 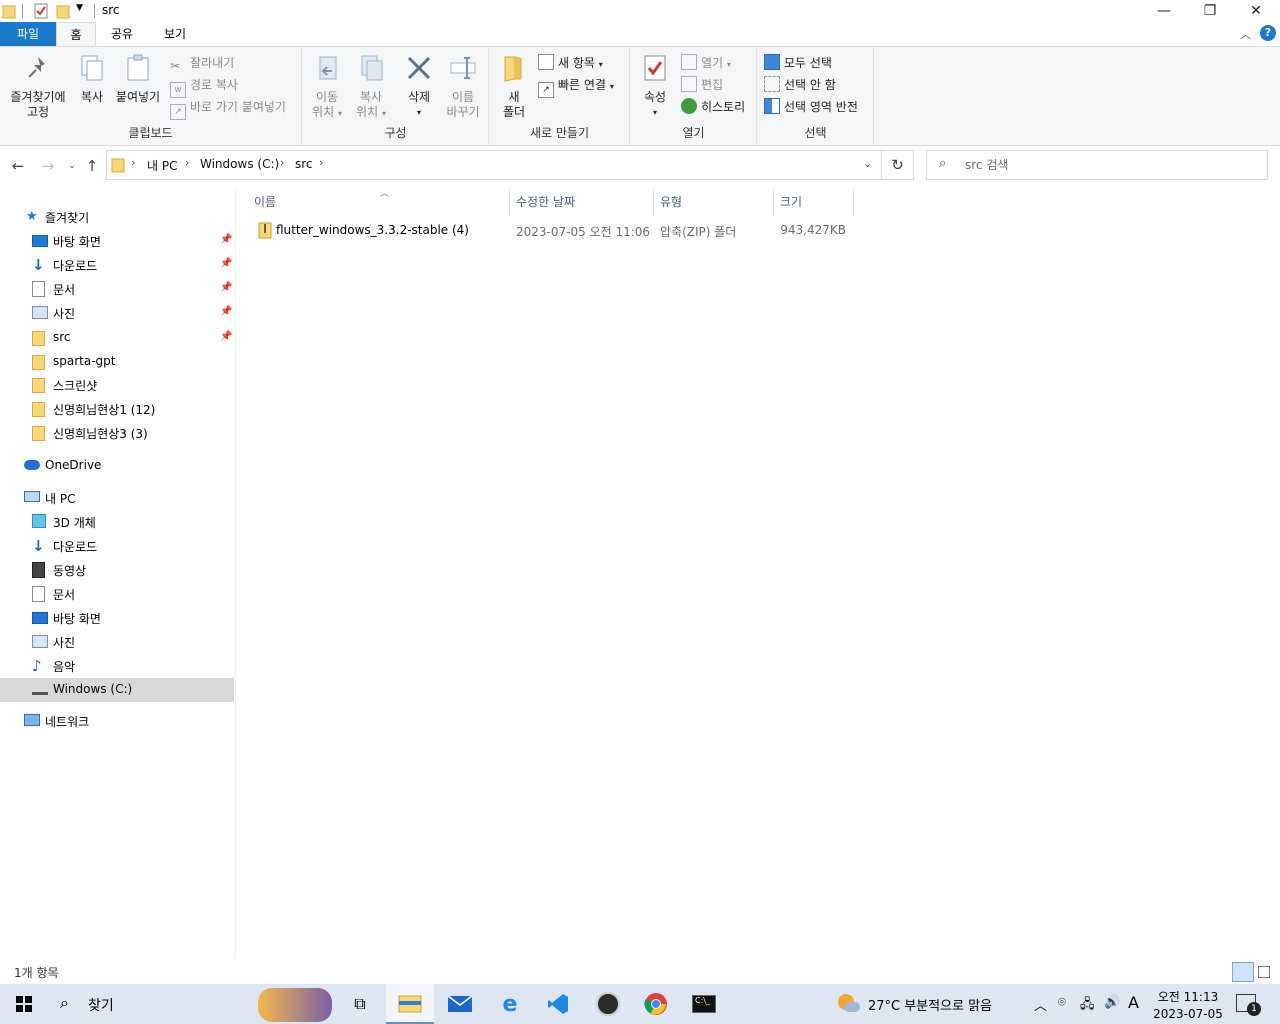 What do you see at coordinates (92, 166) in the screenshot?
I see `up-button: ↑` at bounding box center [92, 166].